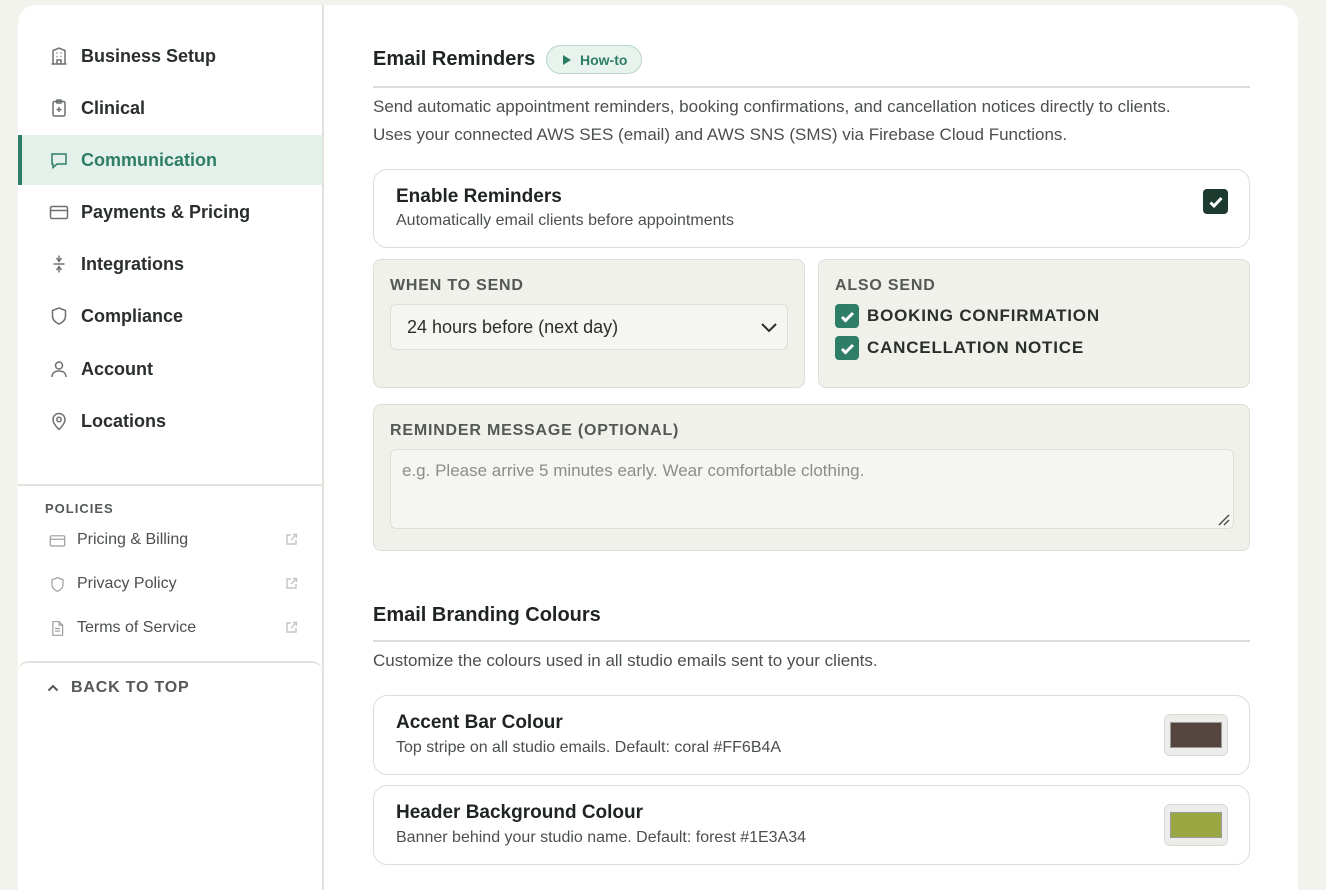 Image resolution: width=1326 pixels, height=890 pixels. I want to click on sidebar-item-label: Integrations, so click(133, 263).